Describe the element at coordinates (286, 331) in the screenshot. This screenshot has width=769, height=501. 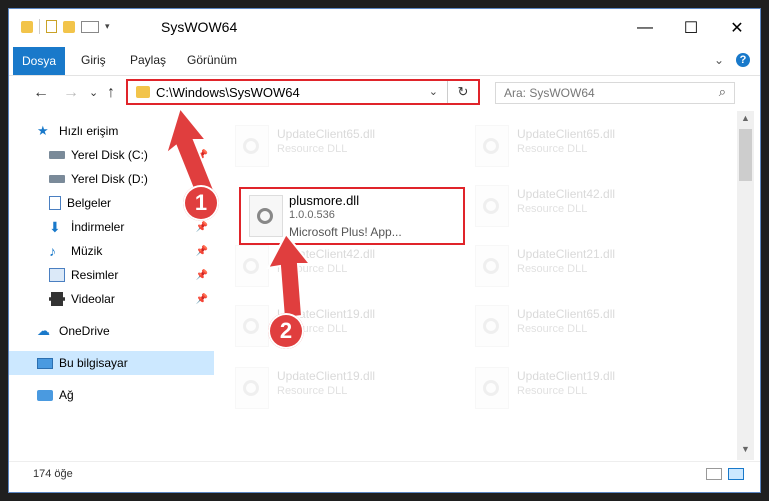
I see `step-badge-2: 2` at that location.